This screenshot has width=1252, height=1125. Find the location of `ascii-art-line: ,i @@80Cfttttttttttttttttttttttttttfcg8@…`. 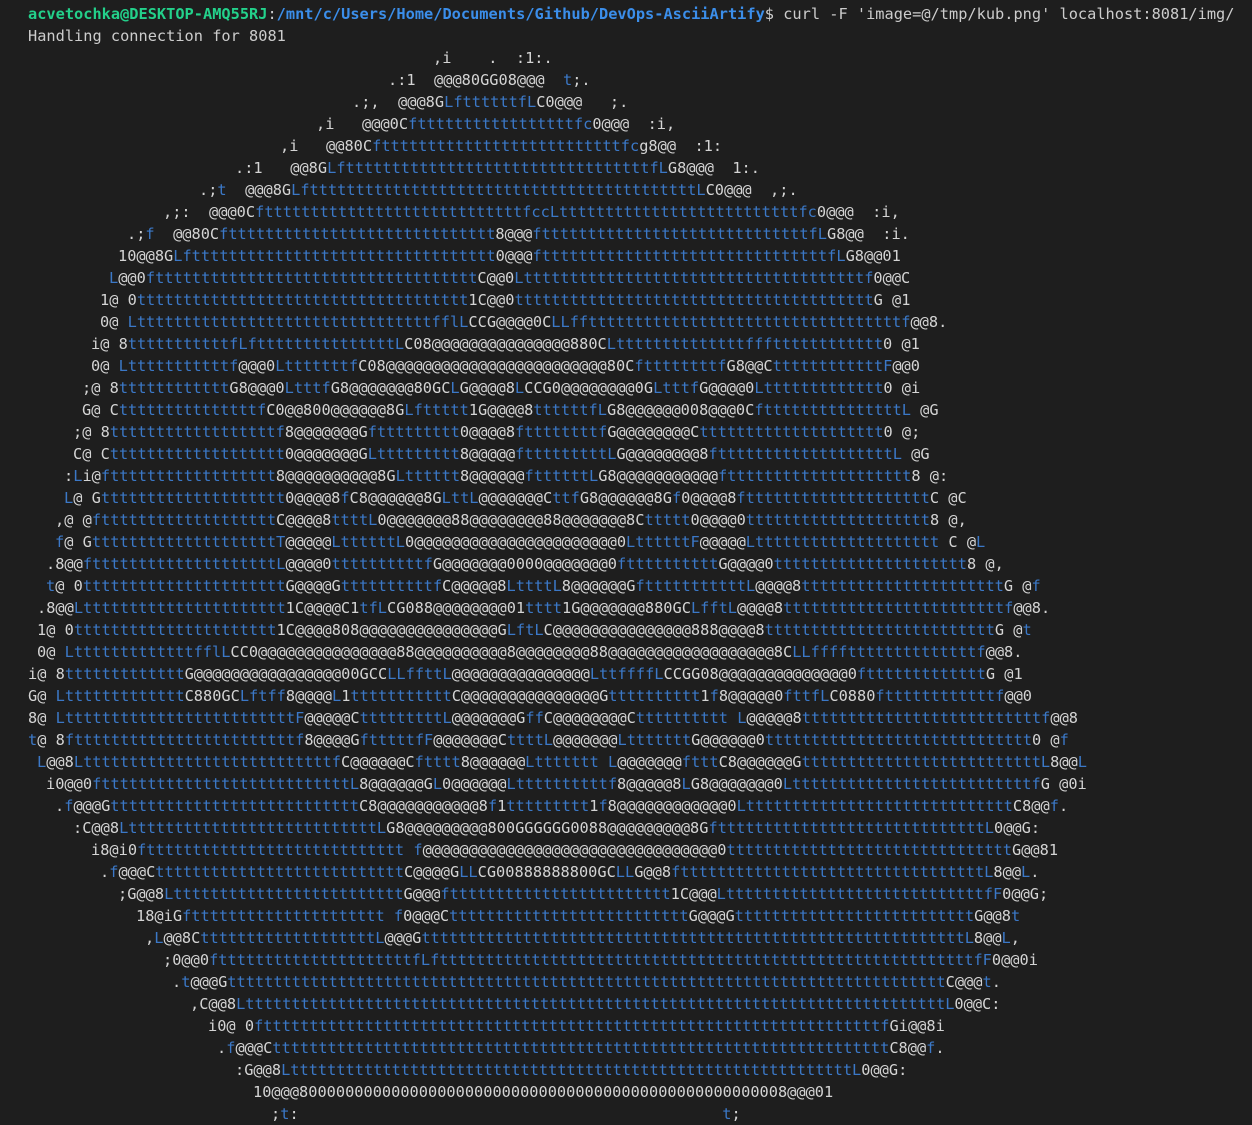

ascii-art-line: ,i @@80Cfttttttttttttttttttttttttttfcg8@… is located at coordinates (501, 146).